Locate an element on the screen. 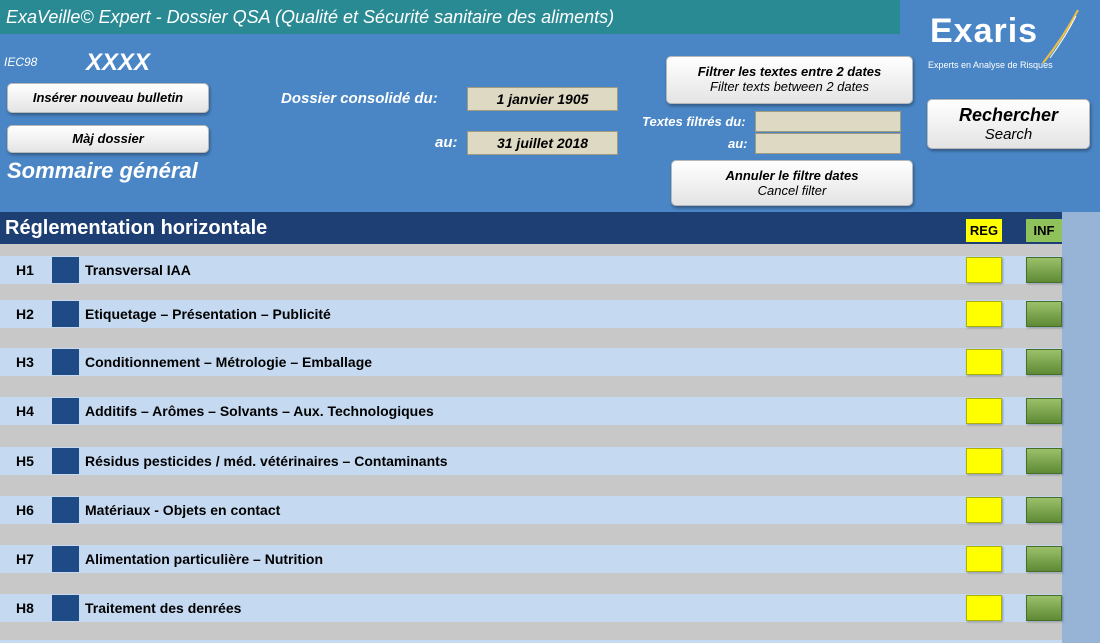 The height and width of the screenshot is (643, 1100). right-panel is located at coordinates (1081, 427).